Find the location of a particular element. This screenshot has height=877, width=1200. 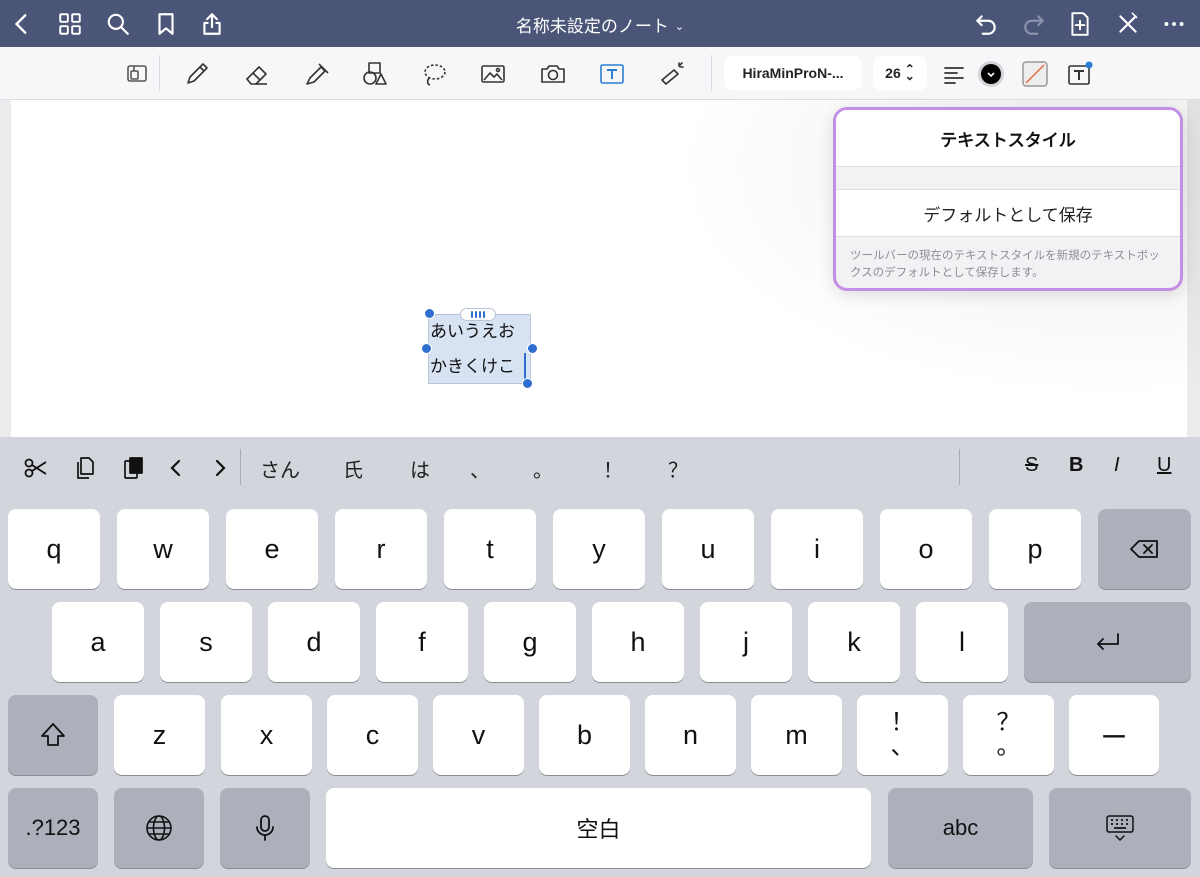

bookmark-icon is located at coordinates (166, 24).